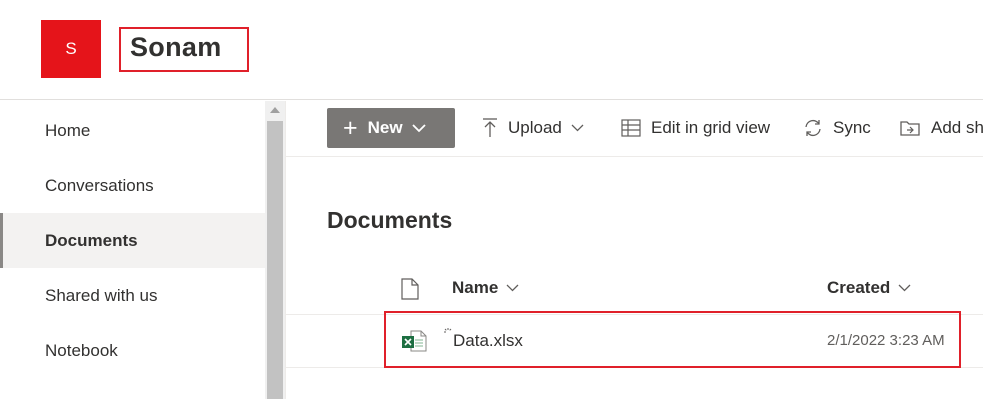 The image size is (983, 399). Describe the element at coordinates (68, 130) in the screenshot. I see `nav-item-label: Home` at that location.